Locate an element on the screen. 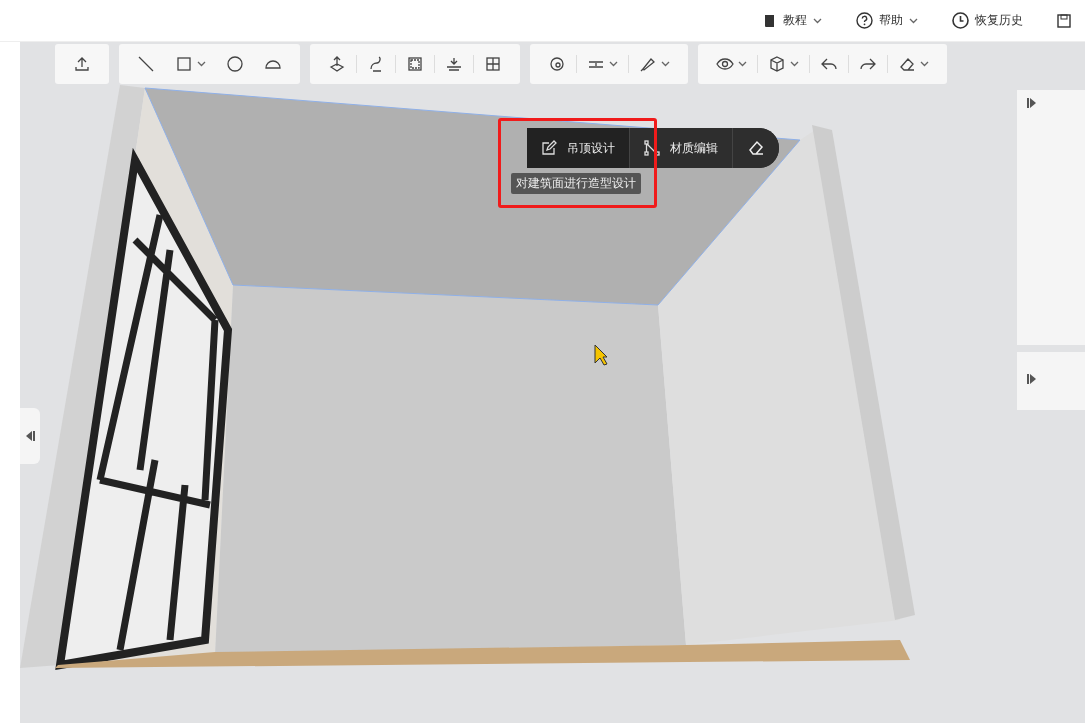  collapse-icon is located at coordinates (30, 436).